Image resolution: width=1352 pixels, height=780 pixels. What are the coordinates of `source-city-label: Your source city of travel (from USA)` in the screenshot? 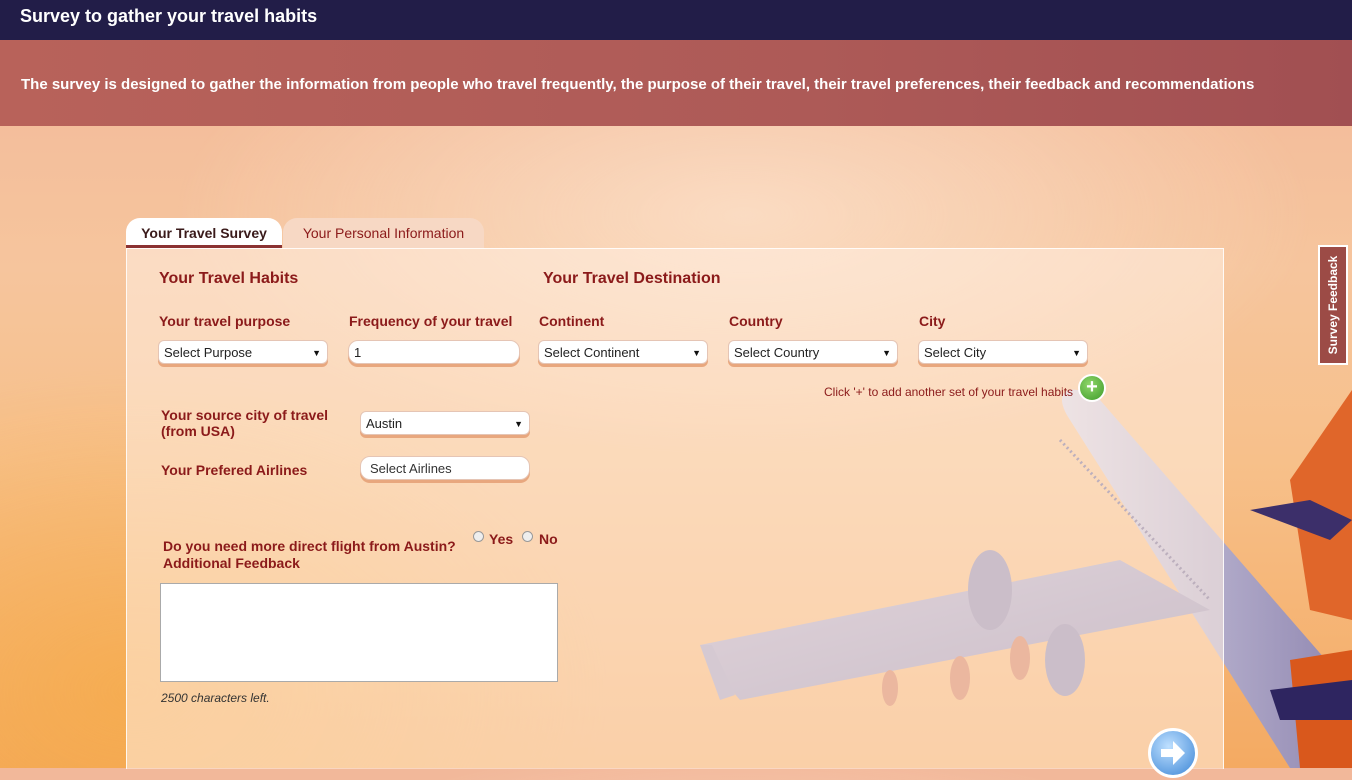 It's located at (244, 423).